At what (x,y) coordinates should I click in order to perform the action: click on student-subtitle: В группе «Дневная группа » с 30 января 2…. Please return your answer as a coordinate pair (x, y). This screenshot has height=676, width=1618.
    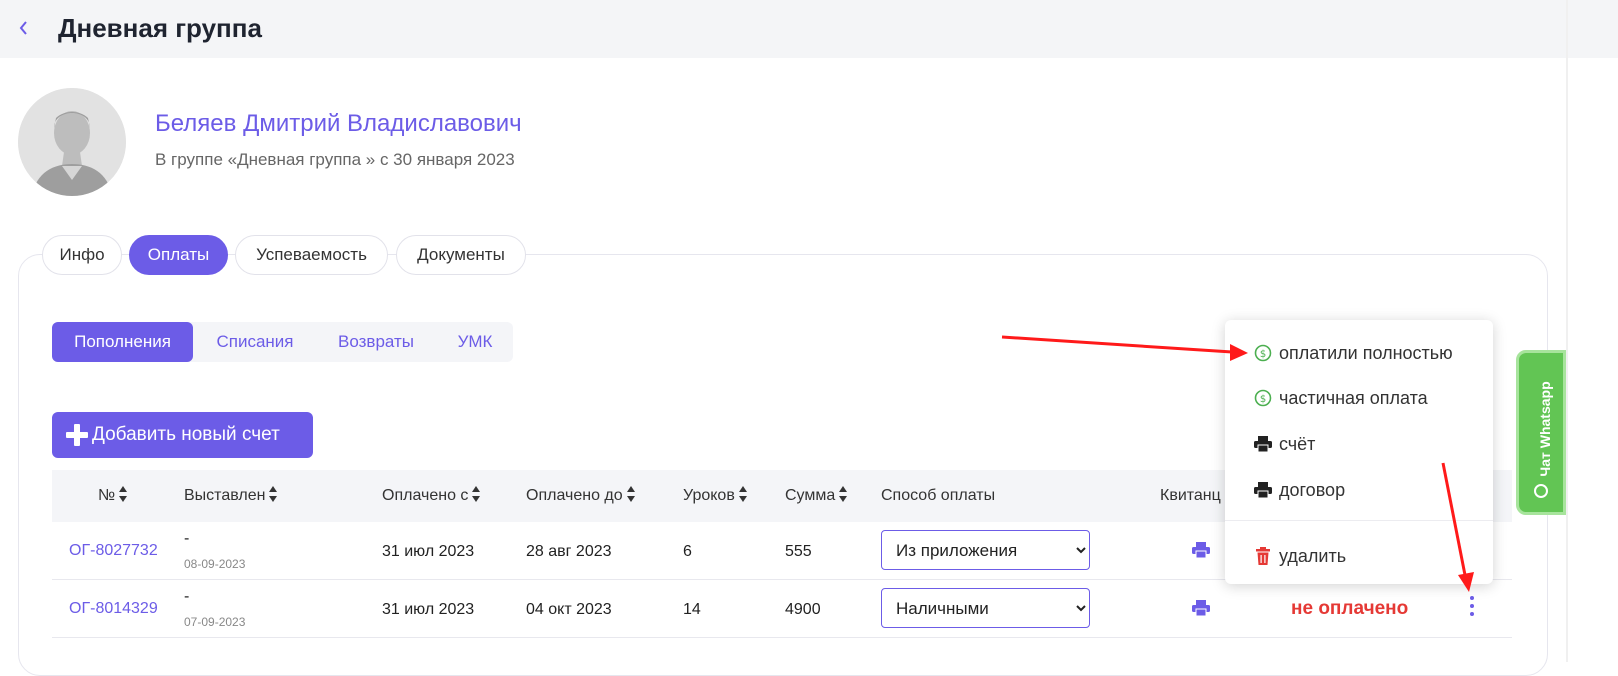
    Looking at the image, I should click on (335, 159).